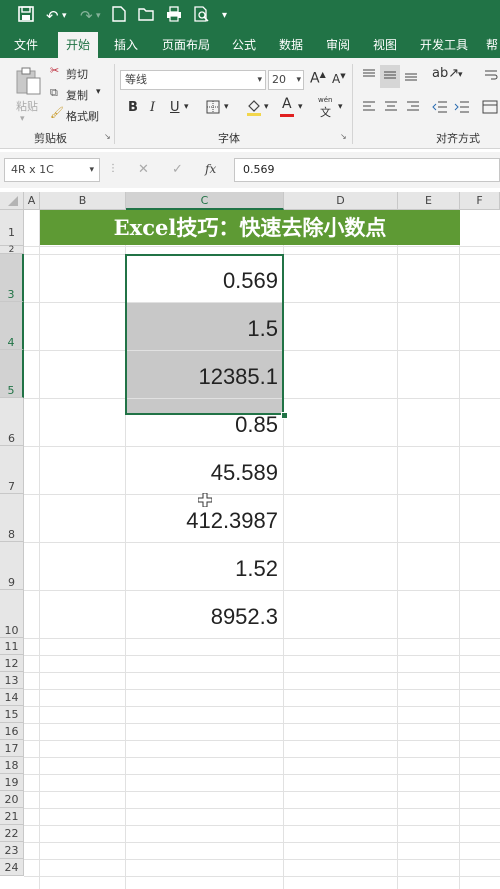 This screenshot has height=889, width=500. What do you see at coordinates (413, 108) in the screenshot?
I see `align-right-icon` at bounding box center [413, 108].